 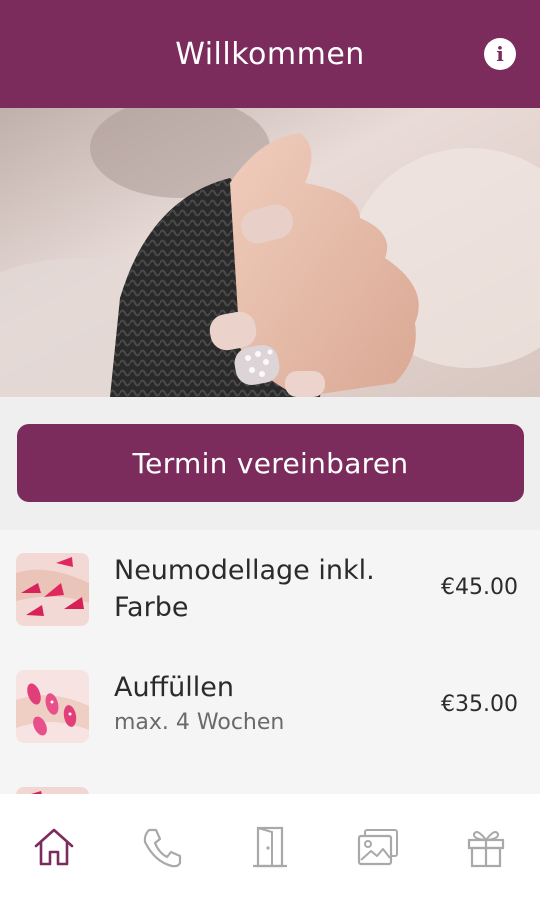 What do you see at coordinates (486, 849) in the screenshot?
I see `gift-icon` at bounding box center [486, 849].